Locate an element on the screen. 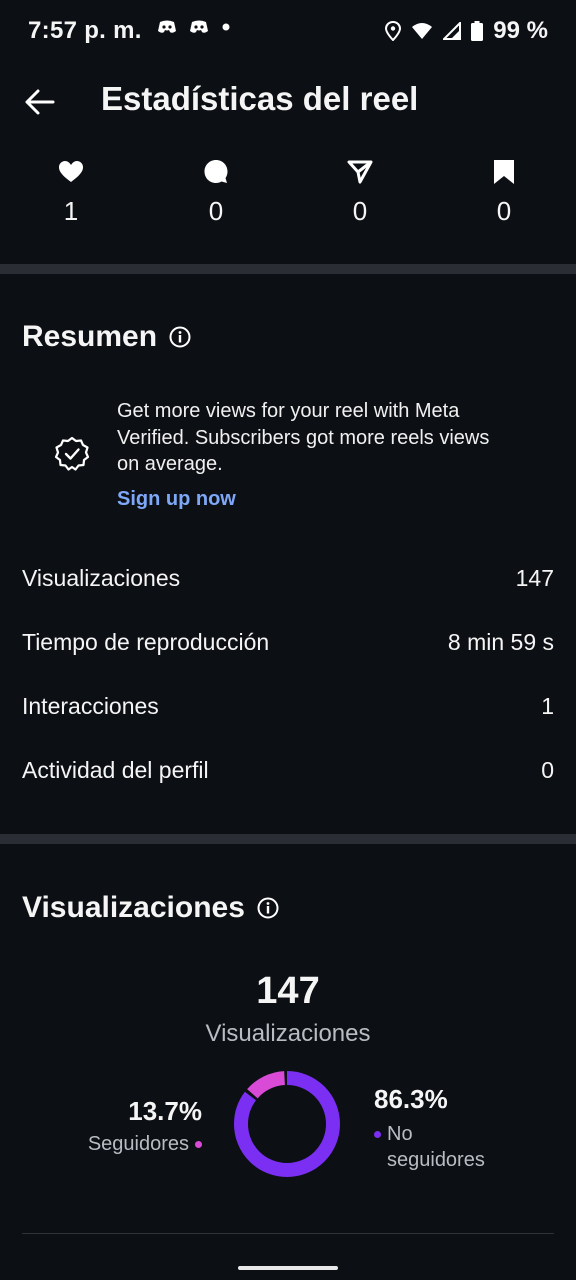 This screenshot has width=576, height=1280. bookmark-icon is located at coordinates (504, 172).